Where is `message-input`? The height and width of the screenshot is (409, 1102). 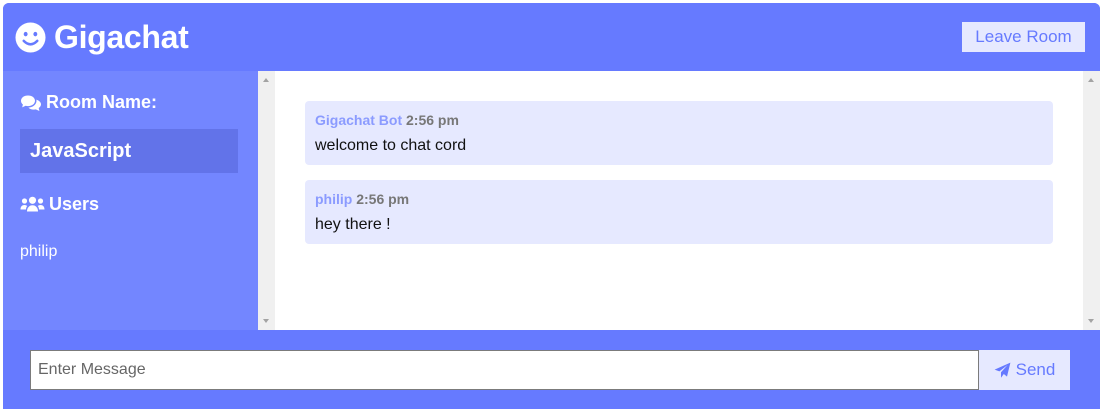
message-input is located at coordinates (504, 370).